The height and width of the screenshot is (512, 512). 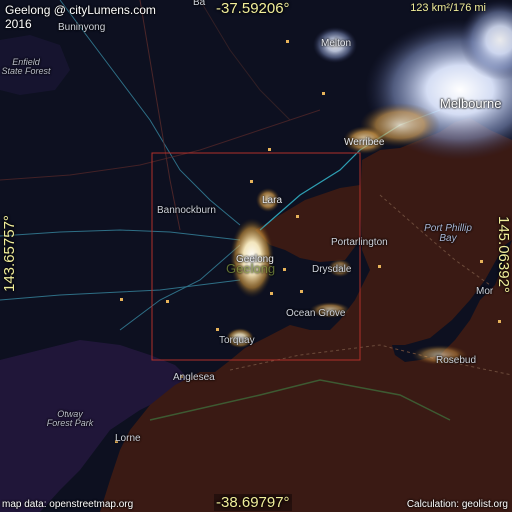 I want to click on place-bannockburn: Bannockburn, so click(x=186, y=210).